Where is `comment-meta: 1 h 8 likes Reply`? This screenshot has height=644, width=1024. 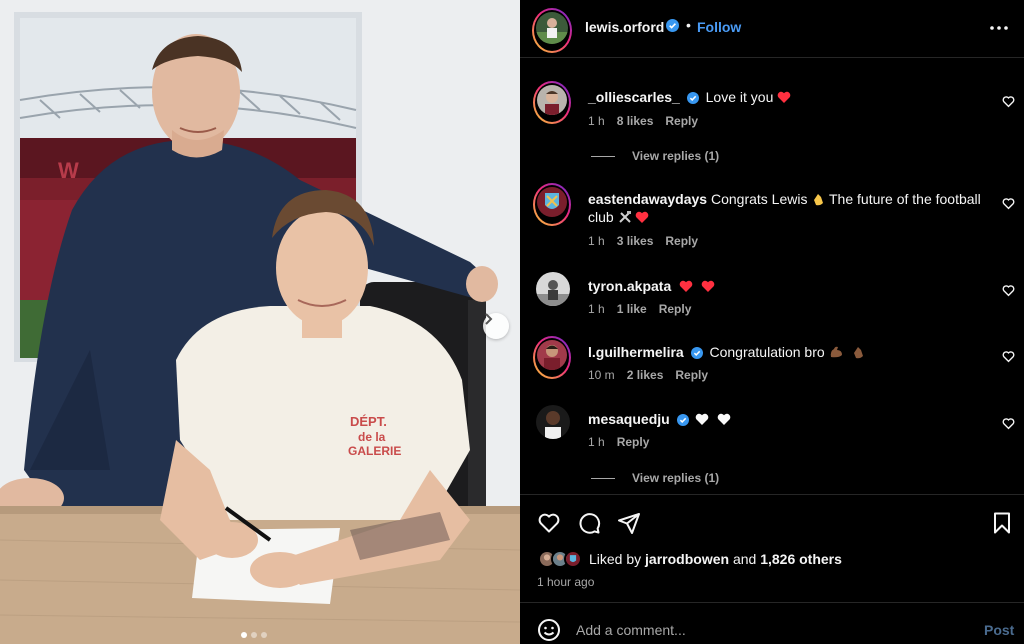
comment-meta: 1 h 8 likes Reply is located at coordinates (643, 121).